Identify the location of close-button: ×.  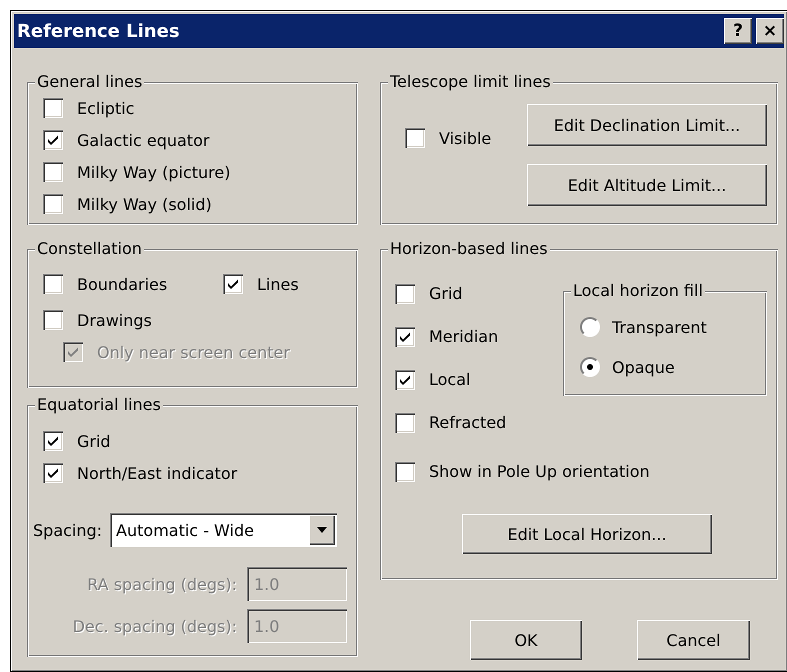
(770, 31).